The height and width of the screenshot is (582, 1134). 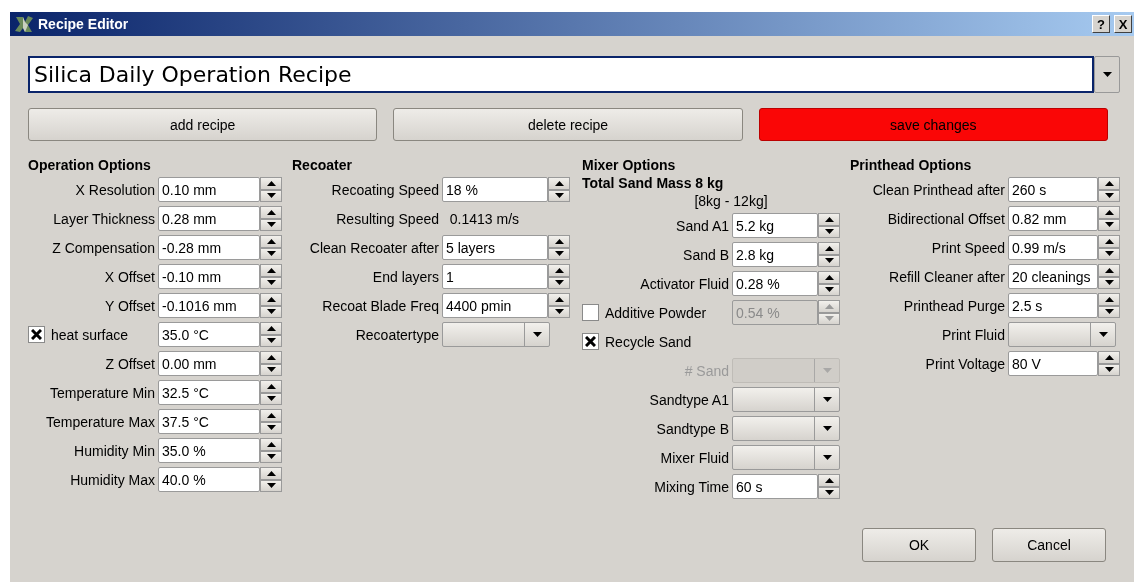 I want to click on spin-box: -0.10 mm, so click(x=209, y=276).